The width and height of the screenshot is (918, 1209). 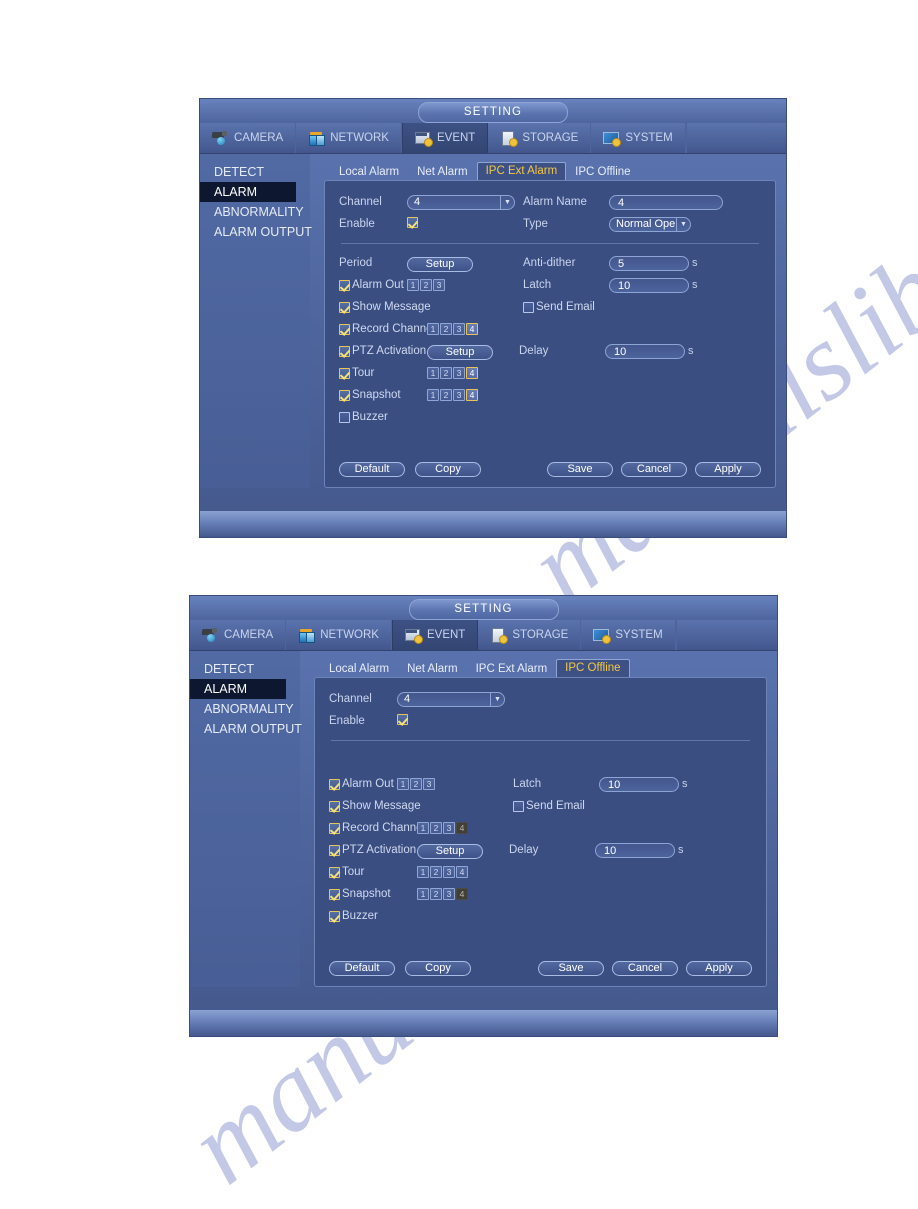 What do you see at coordinates (649, 138) in the screenshot?
I see `tab-system-label: SYSTEM` at bounding box center [649, 138].